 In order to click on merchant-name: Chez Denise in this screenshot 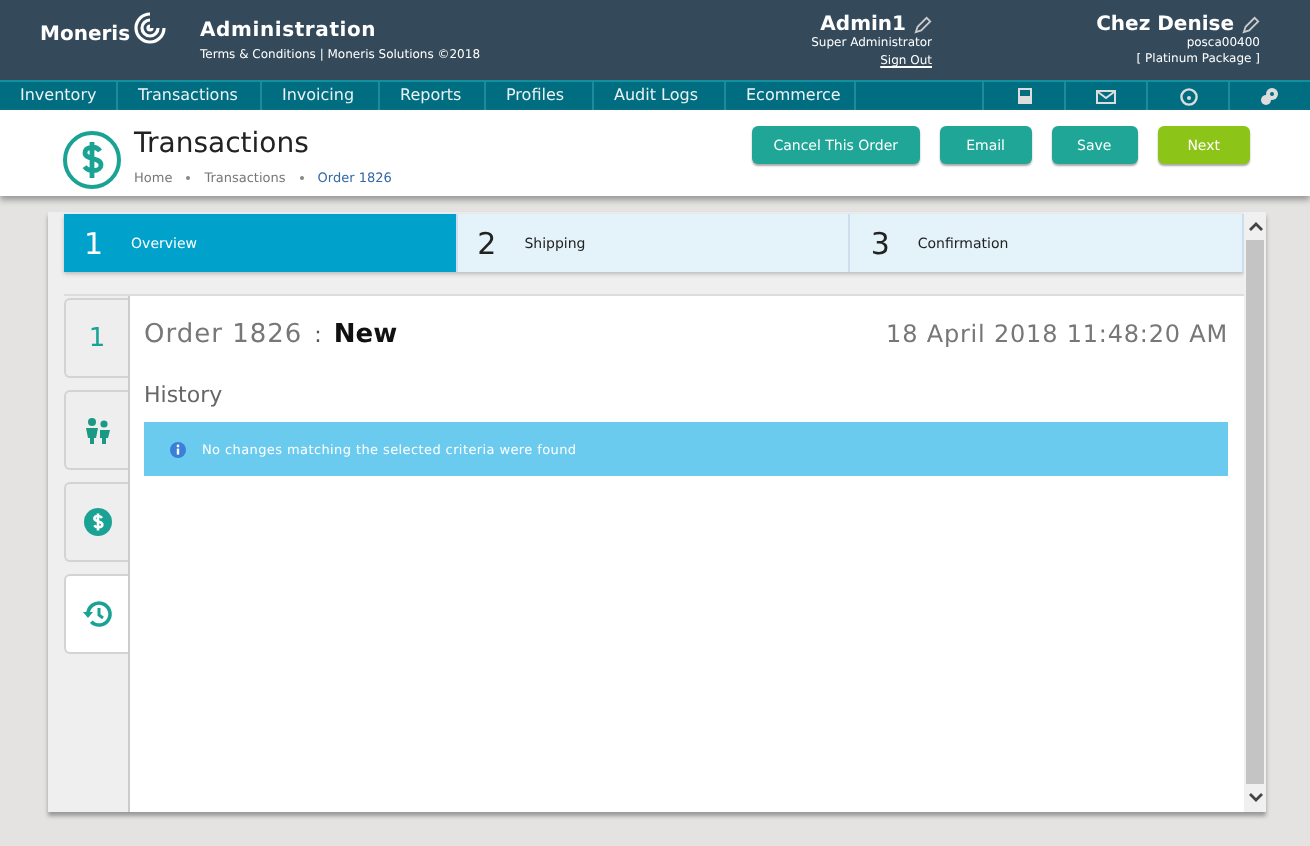, I will do `click(1165, 25)`.